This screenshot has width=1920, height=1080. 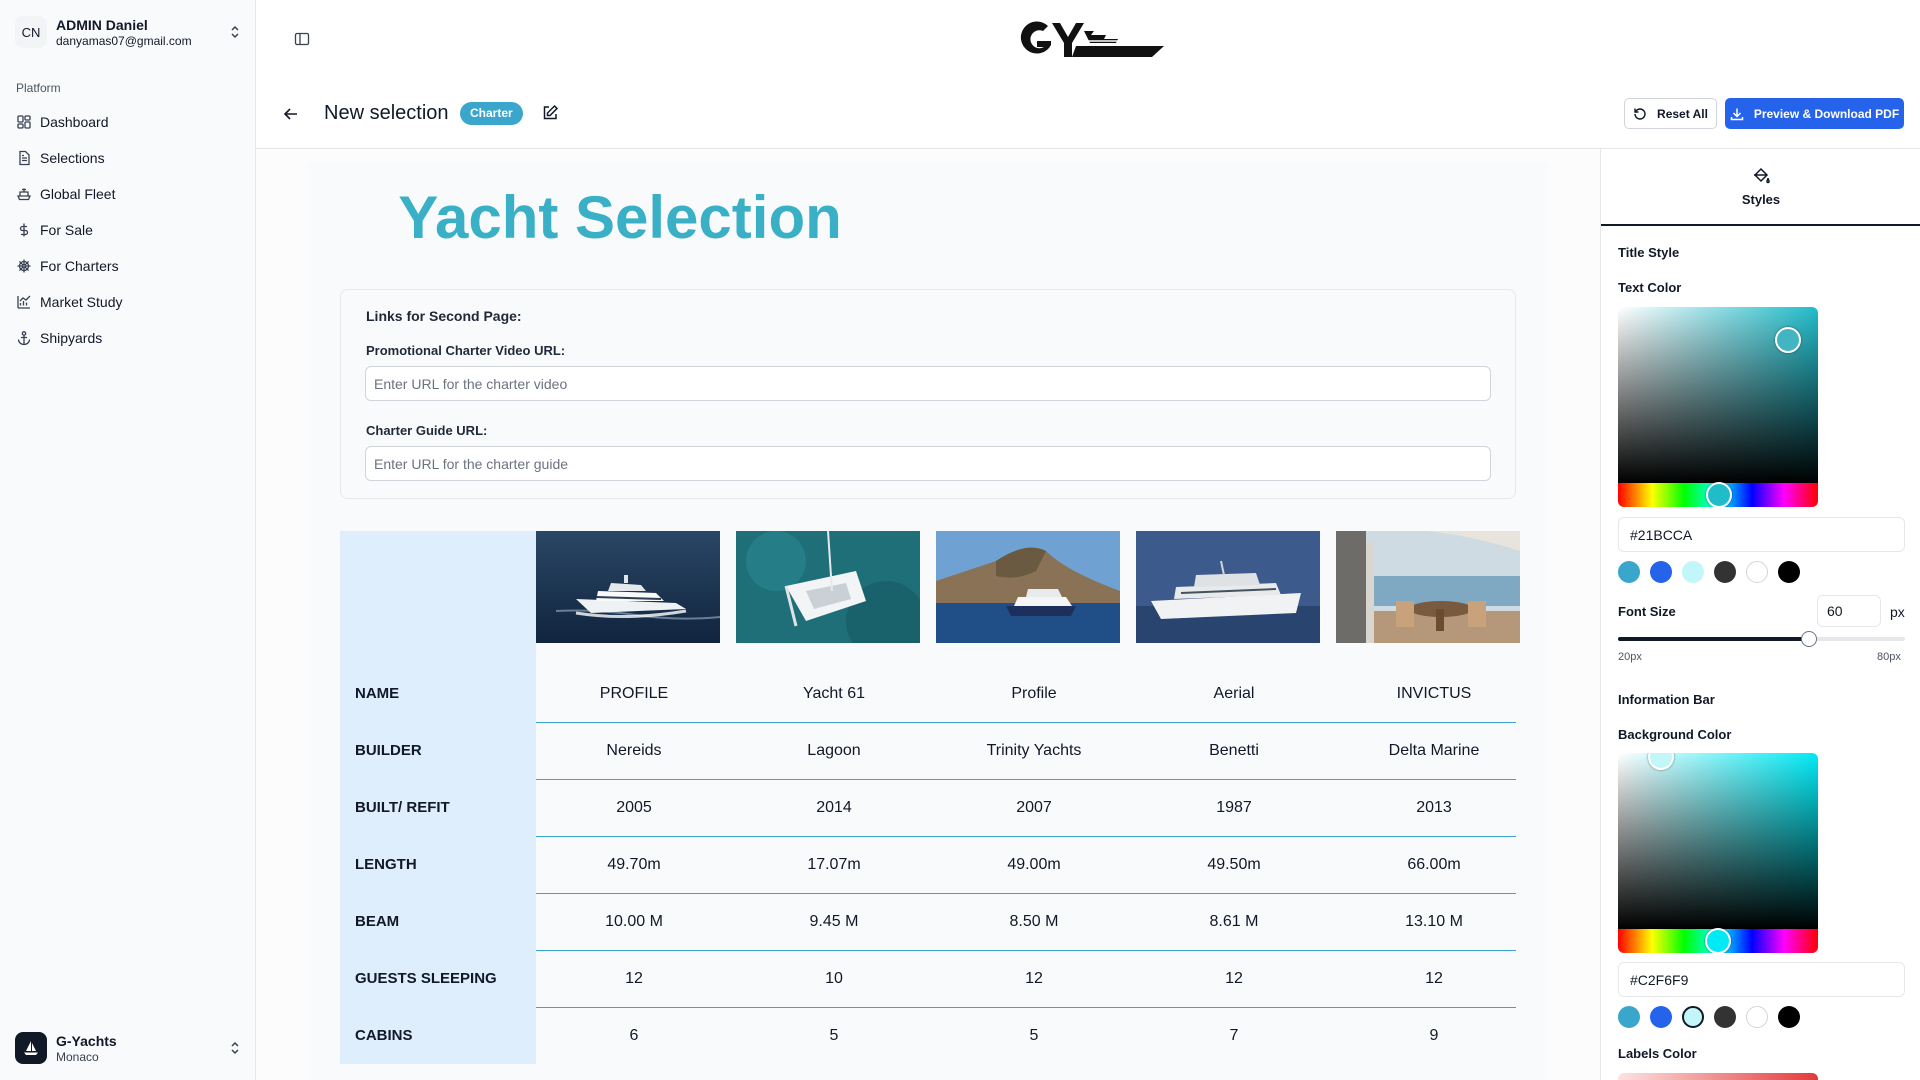 What do you see at coordinates (1034, 807) in the screenshot?
I see `table-cell: 2007` at bounding box center [1034, 807].